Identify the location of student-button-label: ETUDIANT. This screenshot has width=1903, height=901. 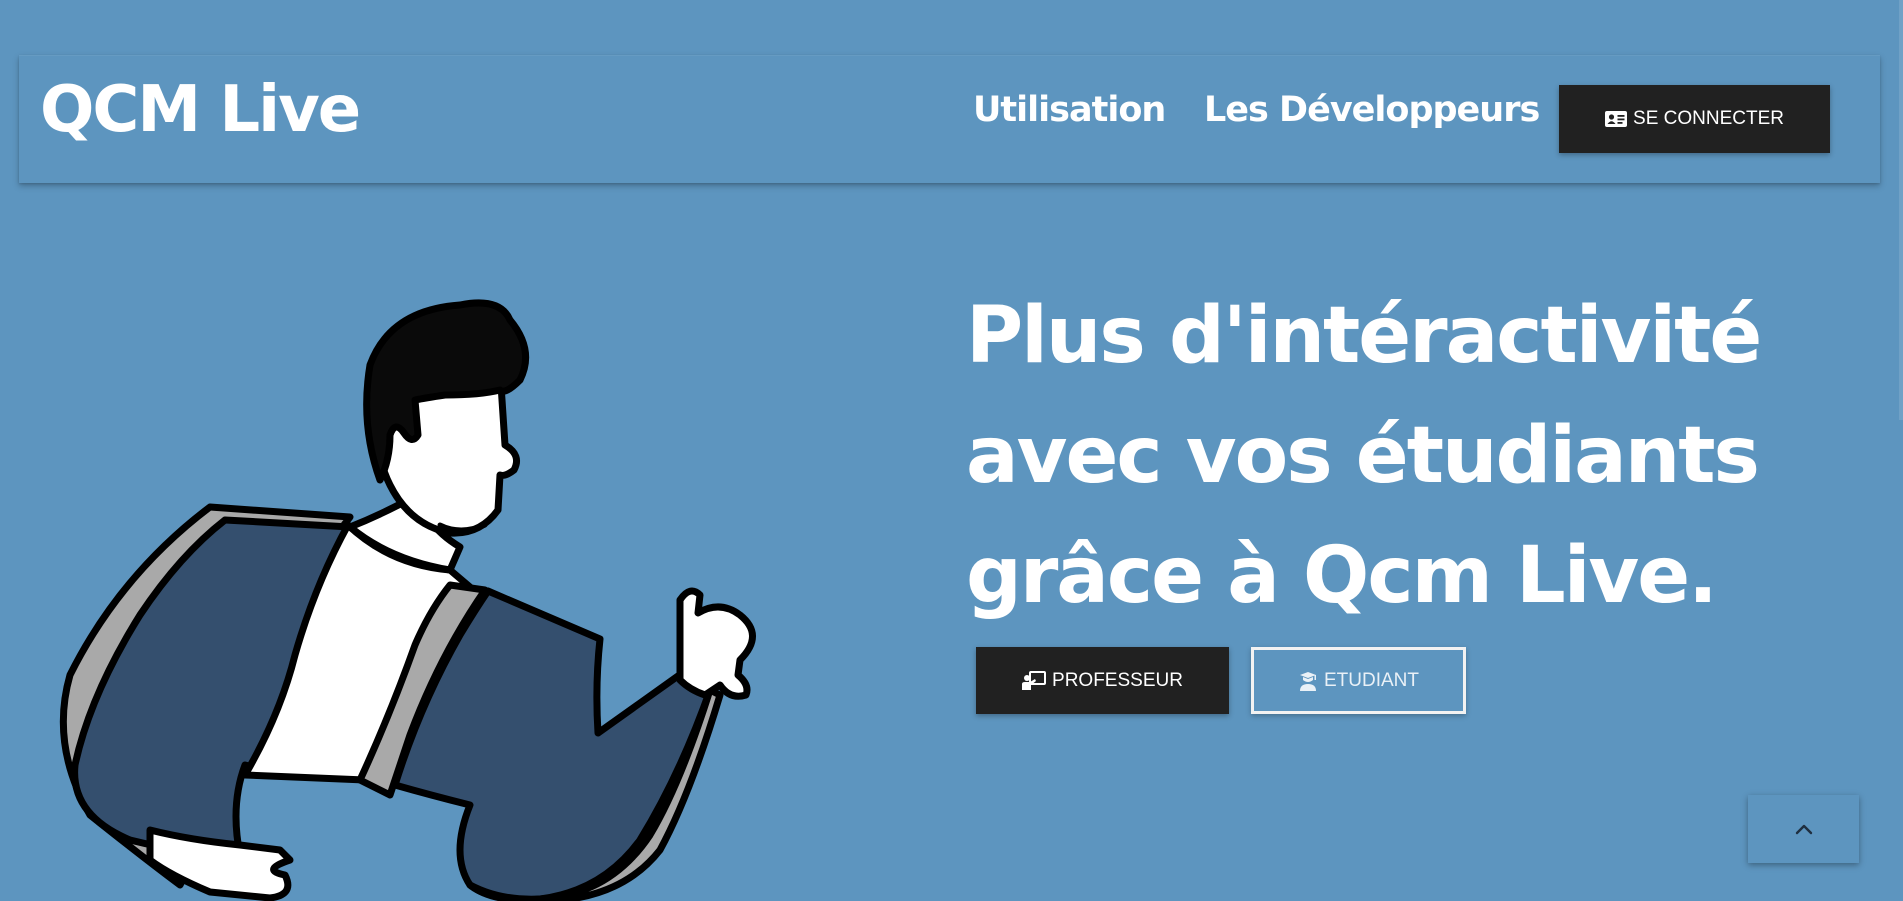
(1371, 680).